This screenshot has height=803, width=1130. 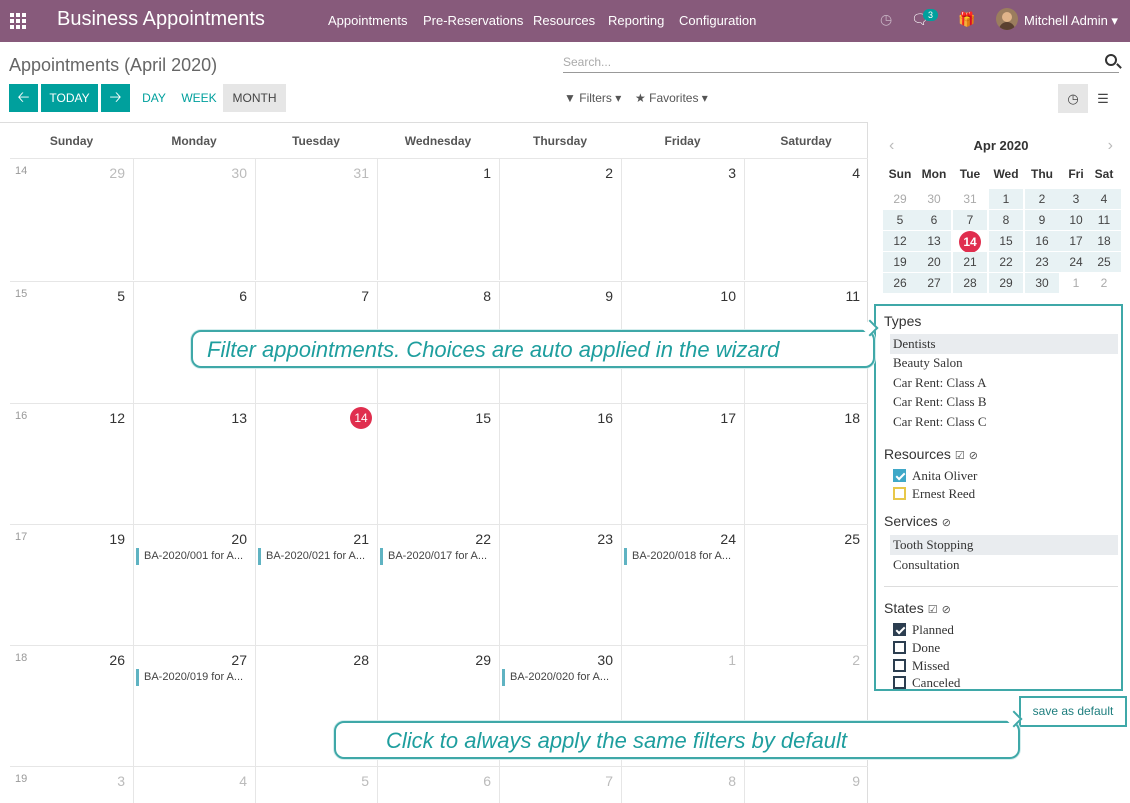 What do you see at coordinates (1110, 146) in the screenshot?
I see `mini-next-icon: ›` at bounding box center [1110, 146].